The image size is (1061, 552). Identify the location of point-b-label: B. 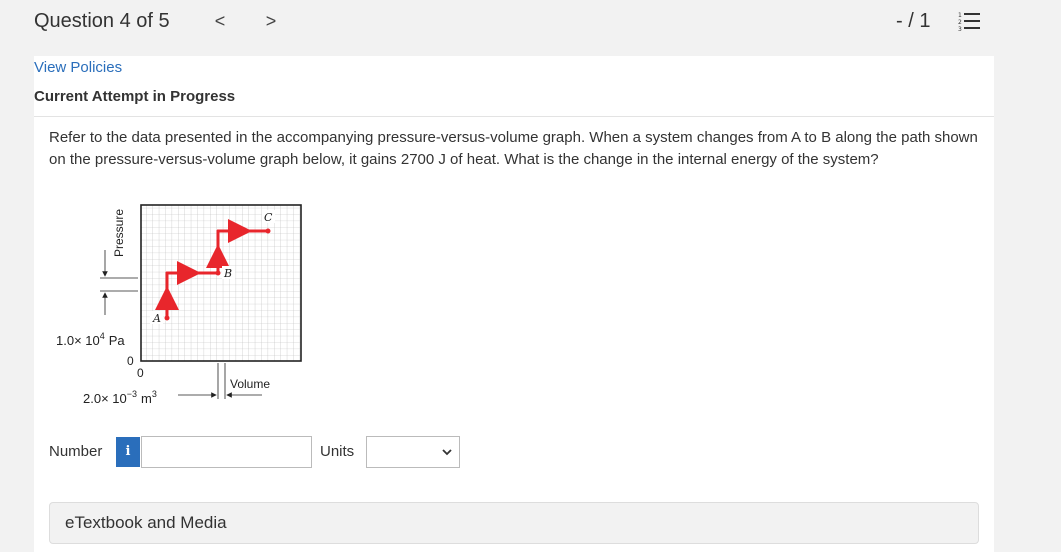
(227, 273).